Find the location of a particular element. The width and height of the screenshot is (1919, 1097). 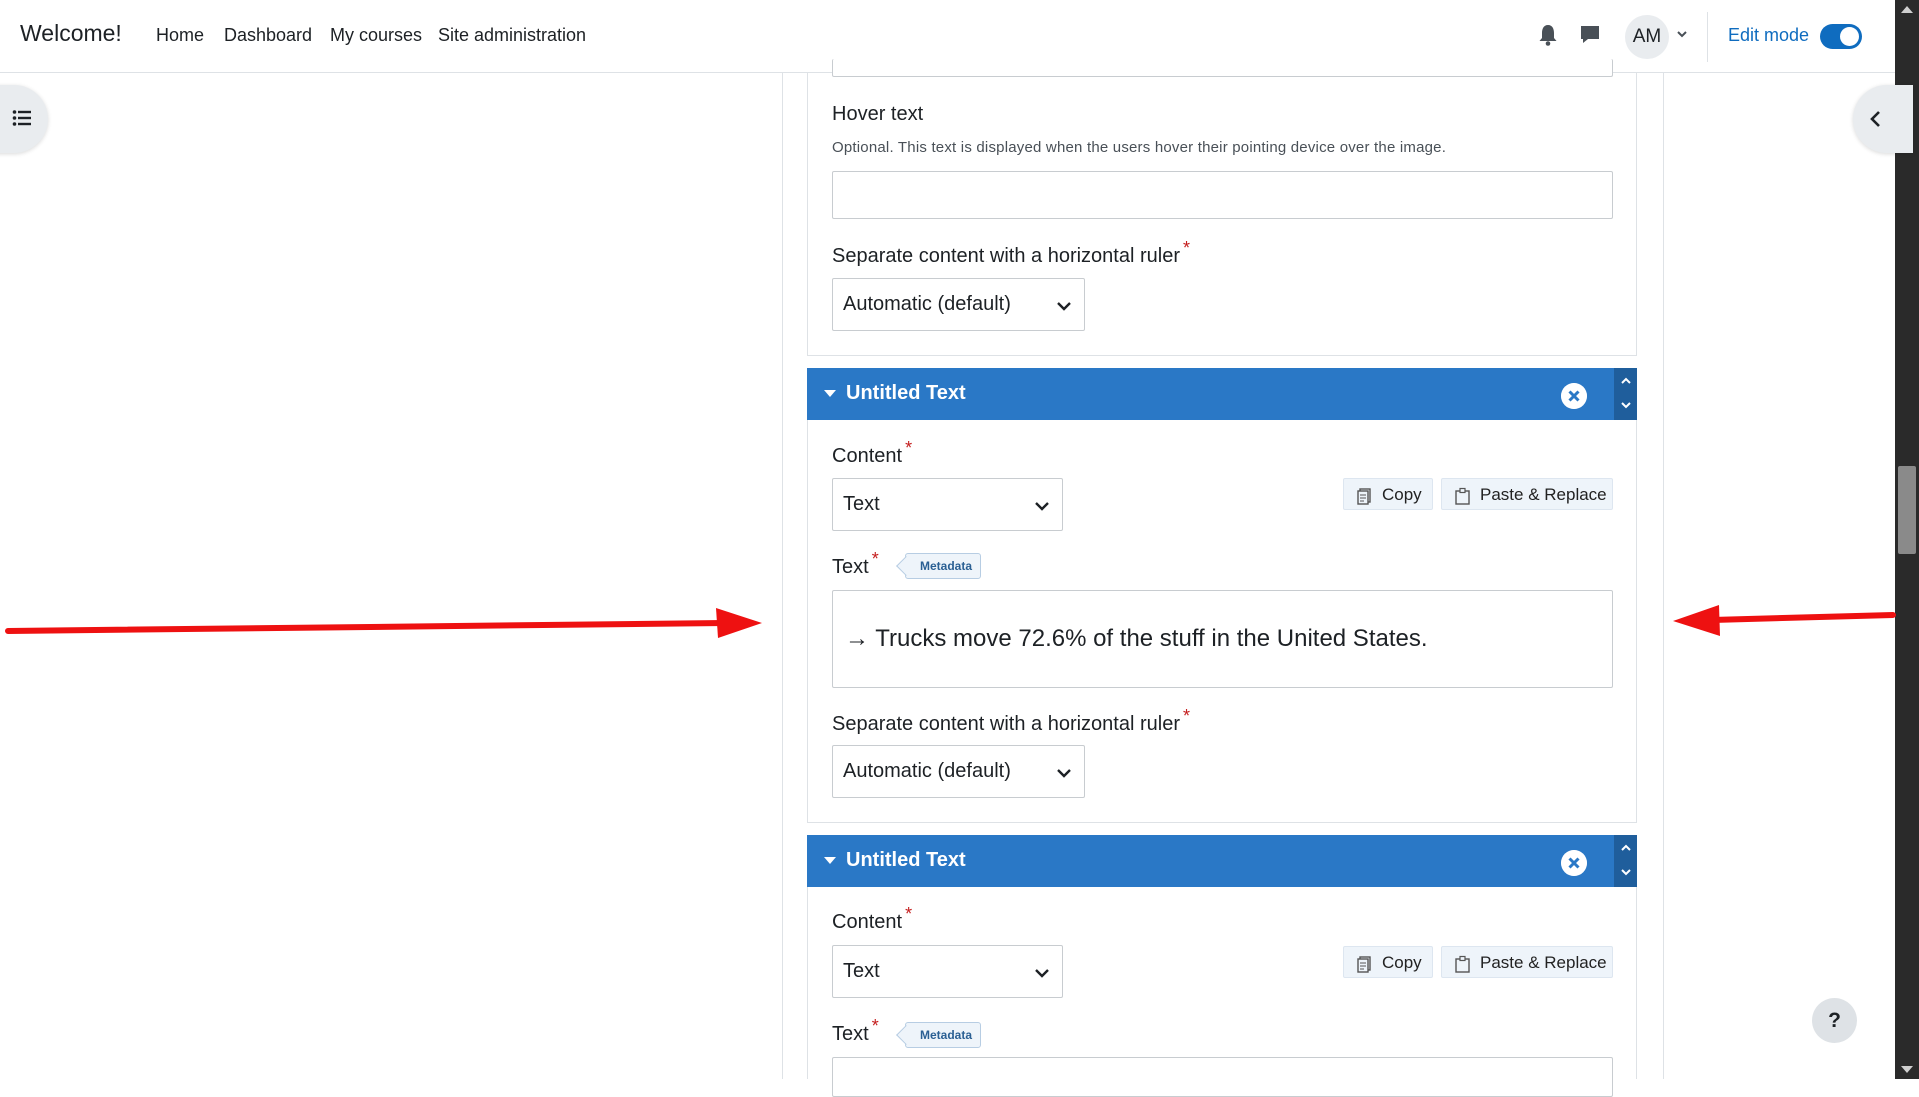

notifications-bell-icon is located at coordinates (1548, 35).